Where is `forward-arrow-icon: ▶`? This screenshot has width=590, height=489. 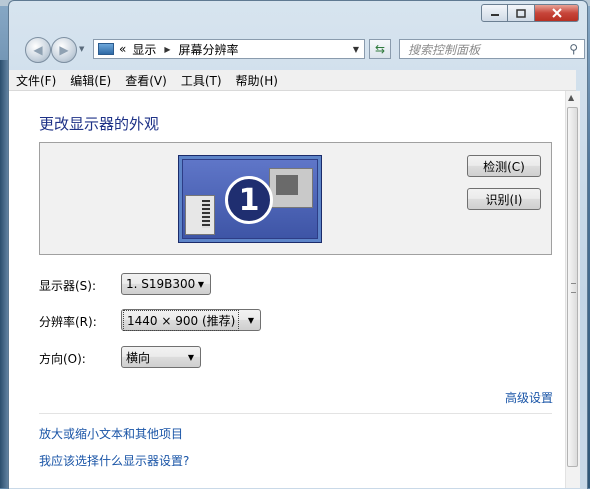
forward-arrow-icon: ▶ is located at coordinates (64, 50).